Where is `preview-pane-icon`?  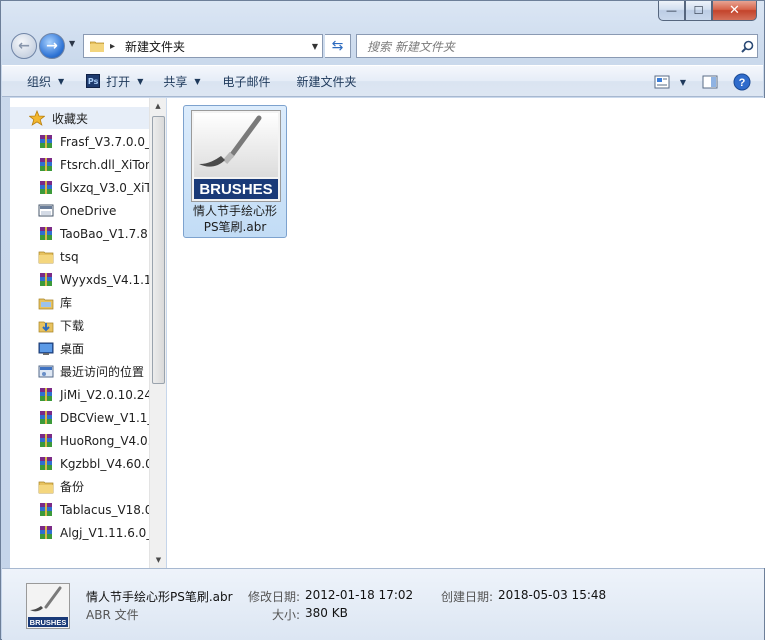
preview-pane-icon is located at coordinates (710, 82).